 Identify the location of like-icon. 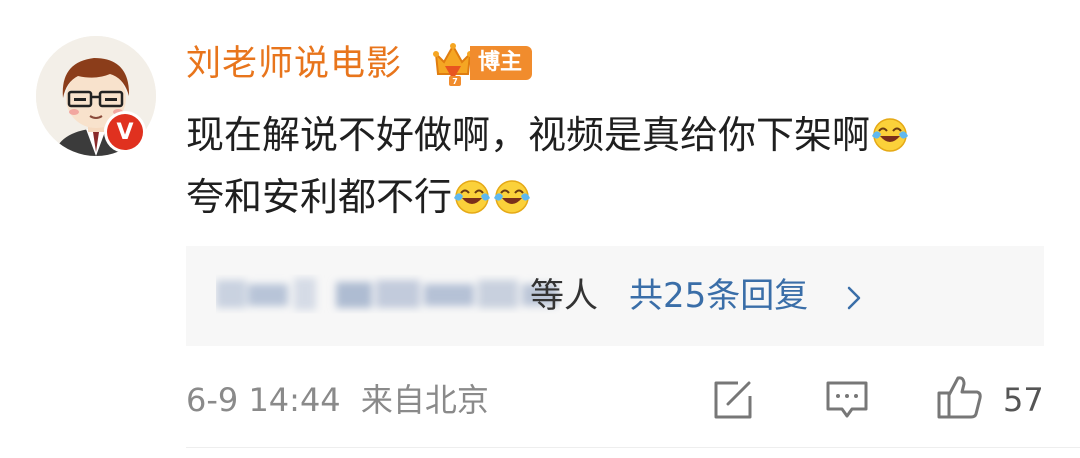
(960, 397).